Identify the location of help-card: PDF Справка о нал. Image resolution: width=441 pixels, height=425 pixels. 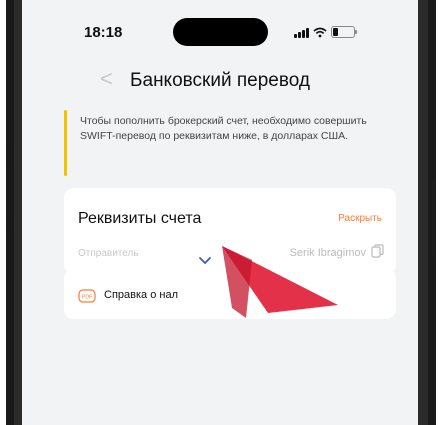
(230, 294).